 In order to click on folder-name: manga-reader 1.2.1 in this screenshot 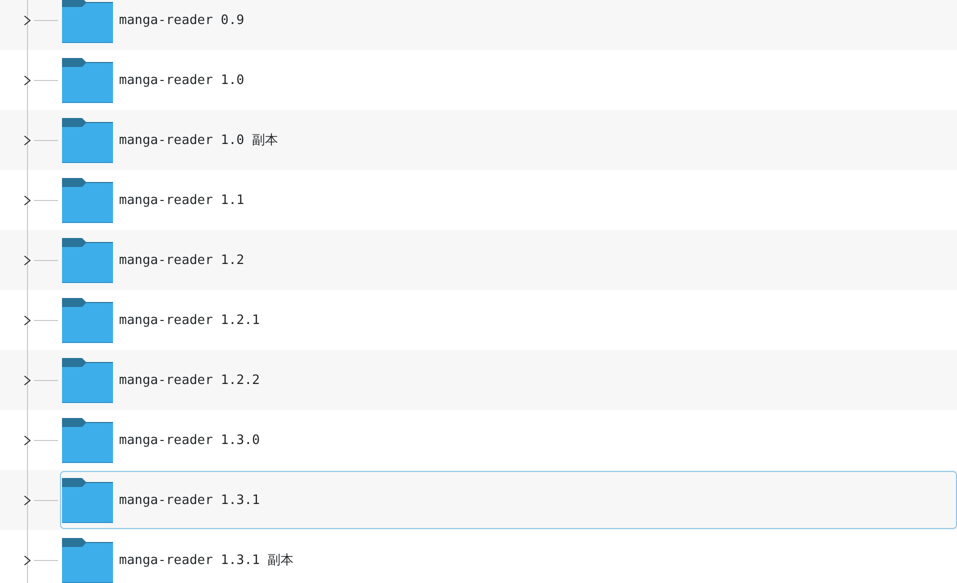, I will do `click(189, 320)`.